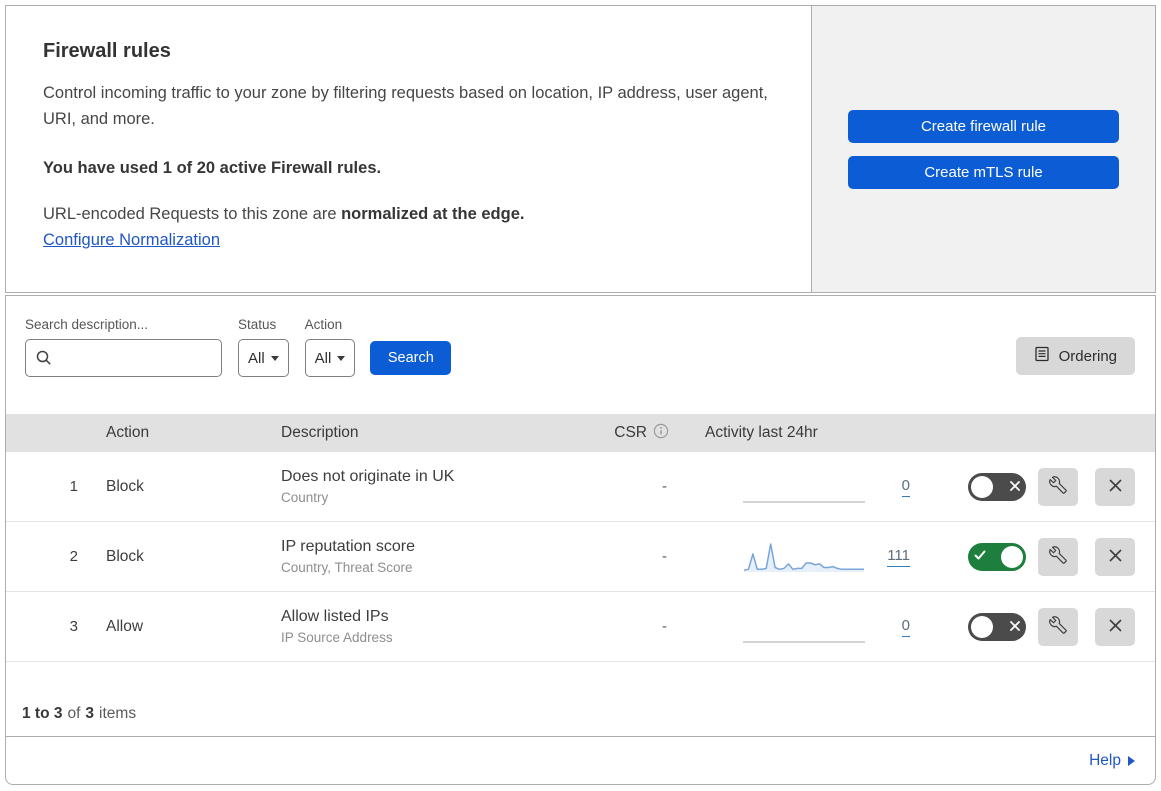 The width and height of the screenshot is (1161, 791). I want to click on create-mtls-rule-button: Create mTLS rule, so click(983, 172).